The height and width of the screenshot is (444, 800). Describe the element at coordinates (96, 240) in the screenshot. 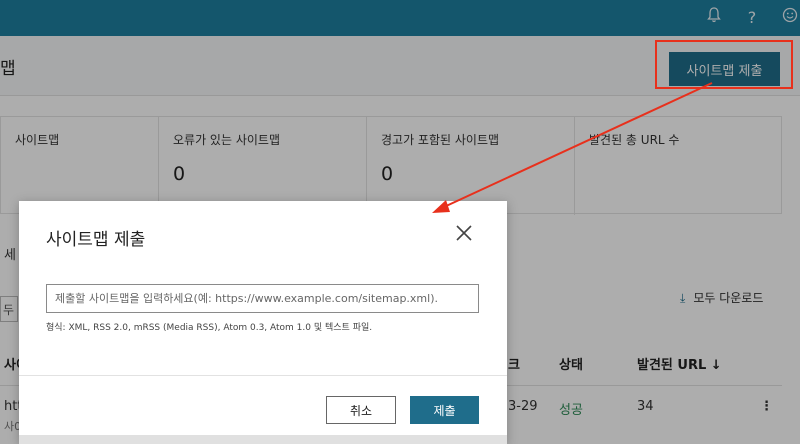

I see `dialog-title: 사이트맵 제출` at that location.